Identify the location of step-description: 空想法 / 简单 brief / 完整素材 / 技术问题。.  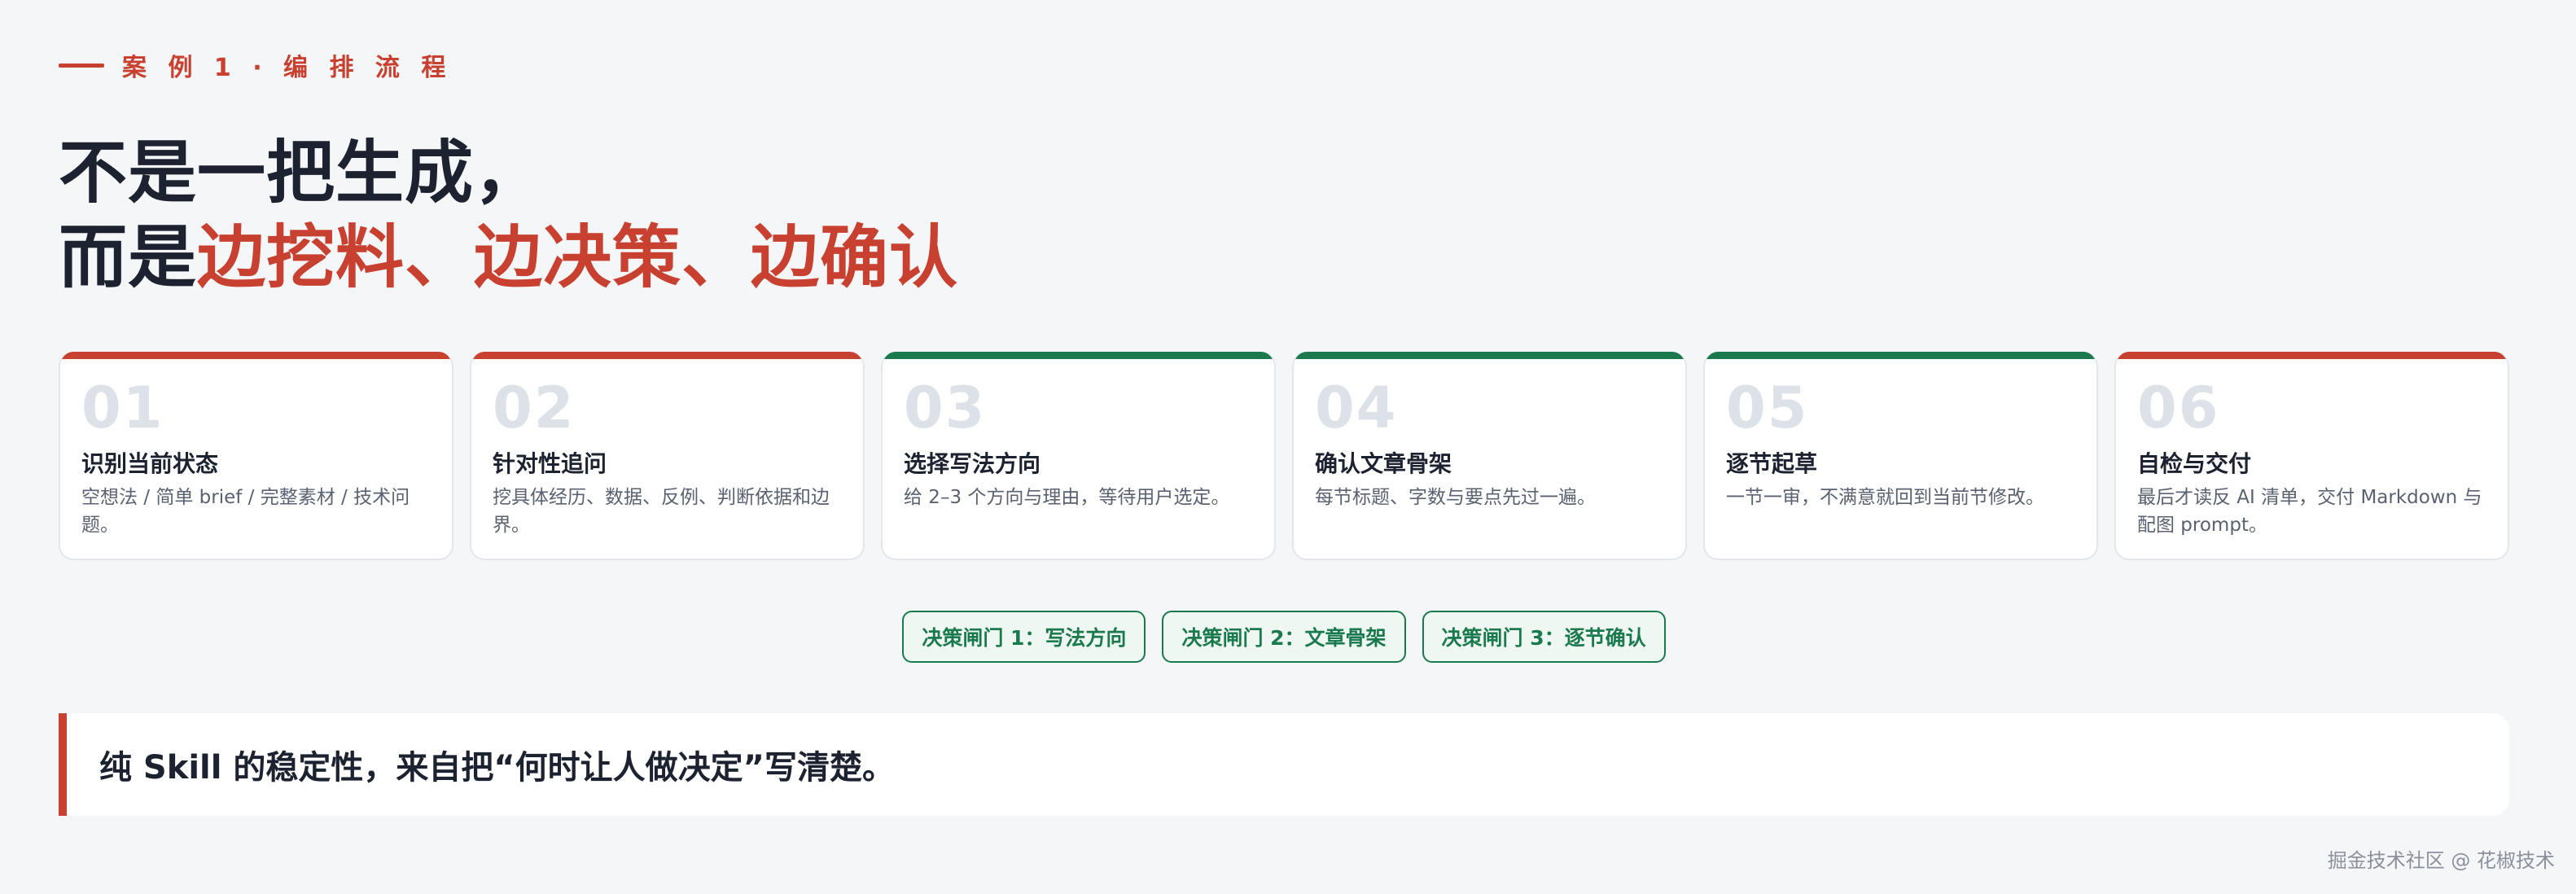
(245, 511).